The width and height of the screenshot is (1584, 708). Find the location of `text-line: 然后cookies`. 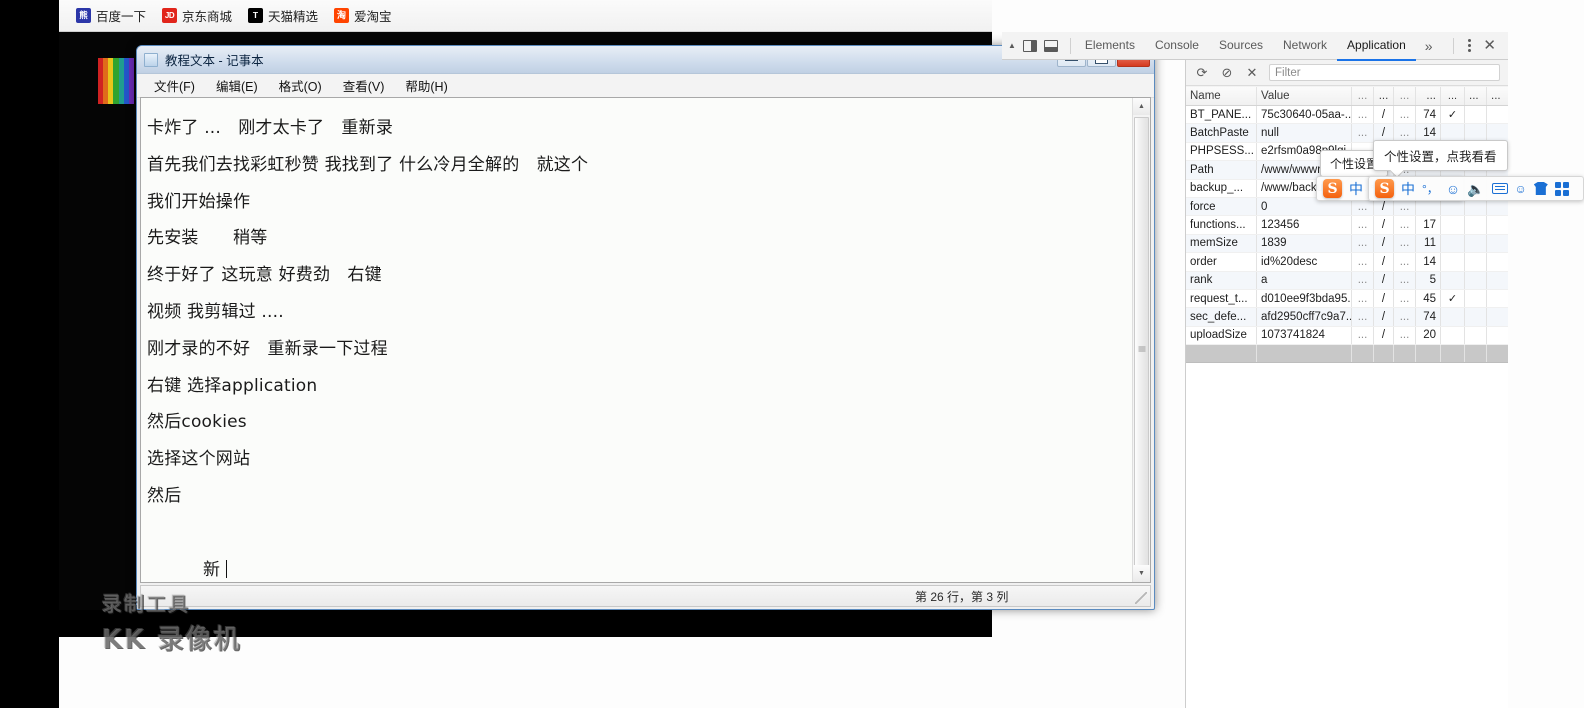

text-line: 然后cookies is located at coordinates (197, 422).